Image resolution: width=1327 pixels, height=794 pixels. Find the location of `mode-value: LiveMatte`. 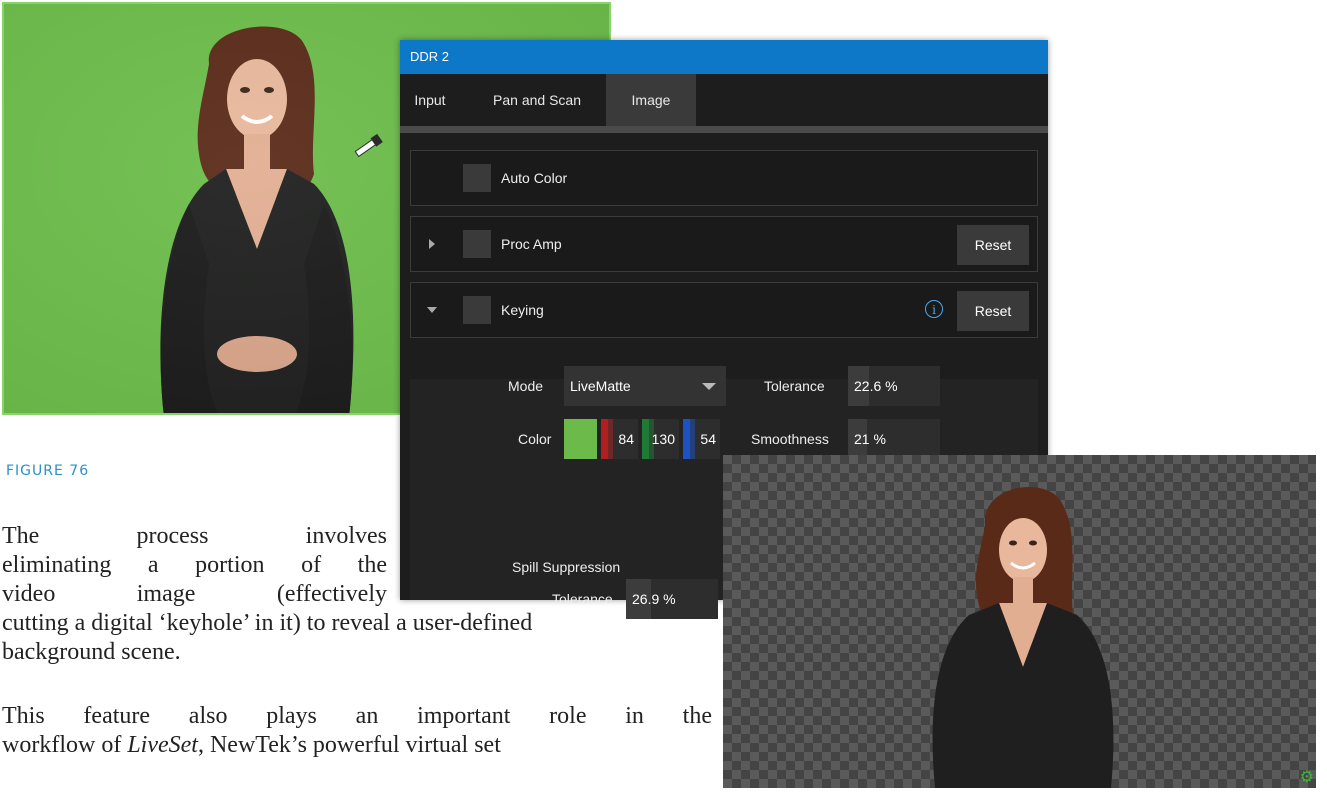

mode-value: LiveMatte is located at coordinates (600, 386).